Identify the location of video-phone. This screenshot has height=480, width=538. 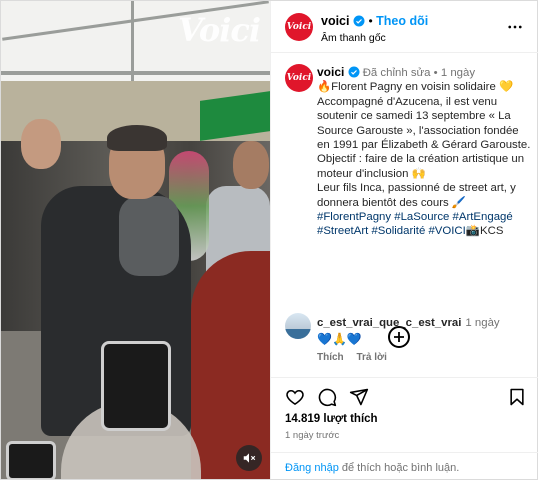
(136, 386).